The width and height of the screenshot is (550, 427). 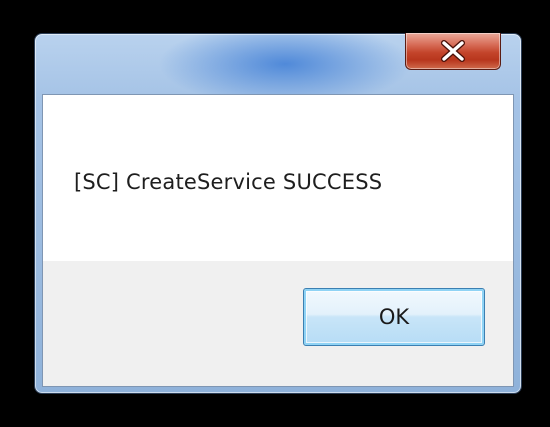 I want to click on close-icon, so click(x=453, y=51).